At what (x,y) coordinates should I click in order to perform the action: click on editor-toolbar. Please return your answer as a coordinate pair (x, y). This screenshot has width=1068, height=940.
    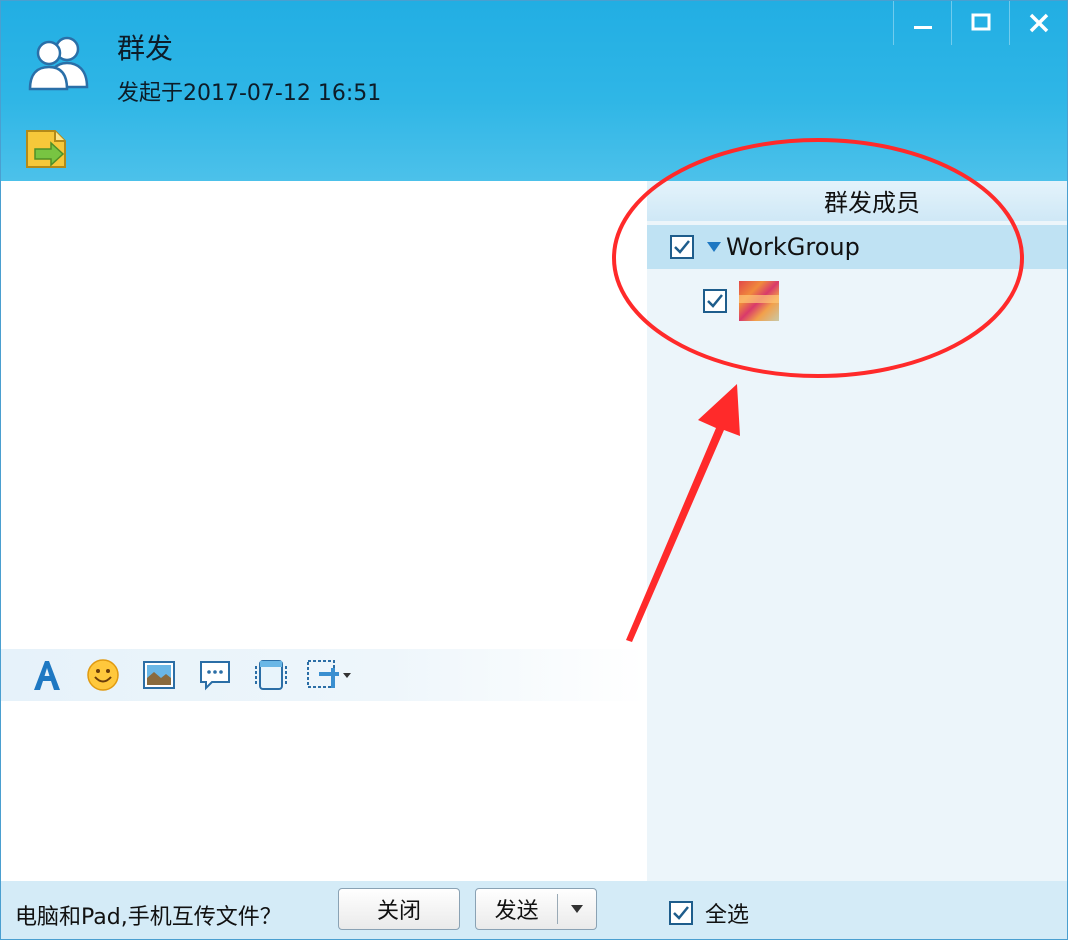
    Looking at the image, I should click on (324, 675).